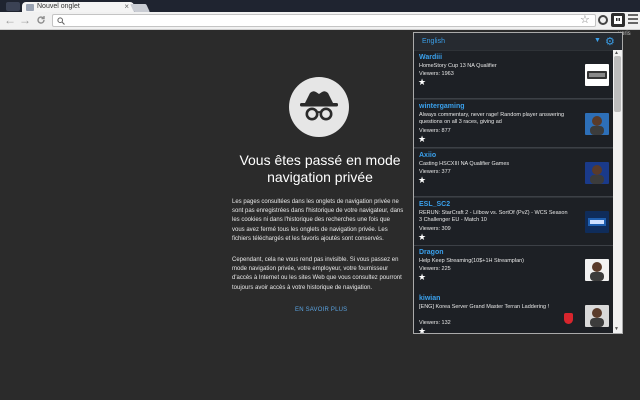 The image size is (640, 400). I want to click on back-arrow-icon: ←, so click(10, 20).